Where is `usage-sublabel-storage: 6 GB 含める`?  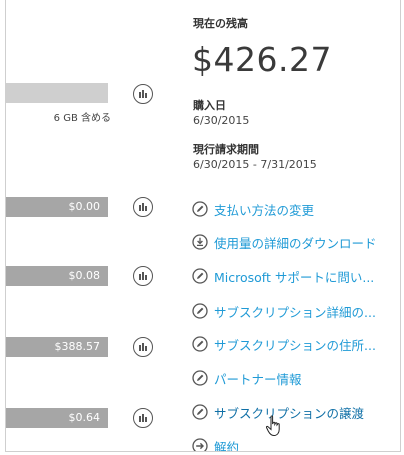
usage-sublabel-storage: 6 GB 含める is located at coordinates (82, 118).